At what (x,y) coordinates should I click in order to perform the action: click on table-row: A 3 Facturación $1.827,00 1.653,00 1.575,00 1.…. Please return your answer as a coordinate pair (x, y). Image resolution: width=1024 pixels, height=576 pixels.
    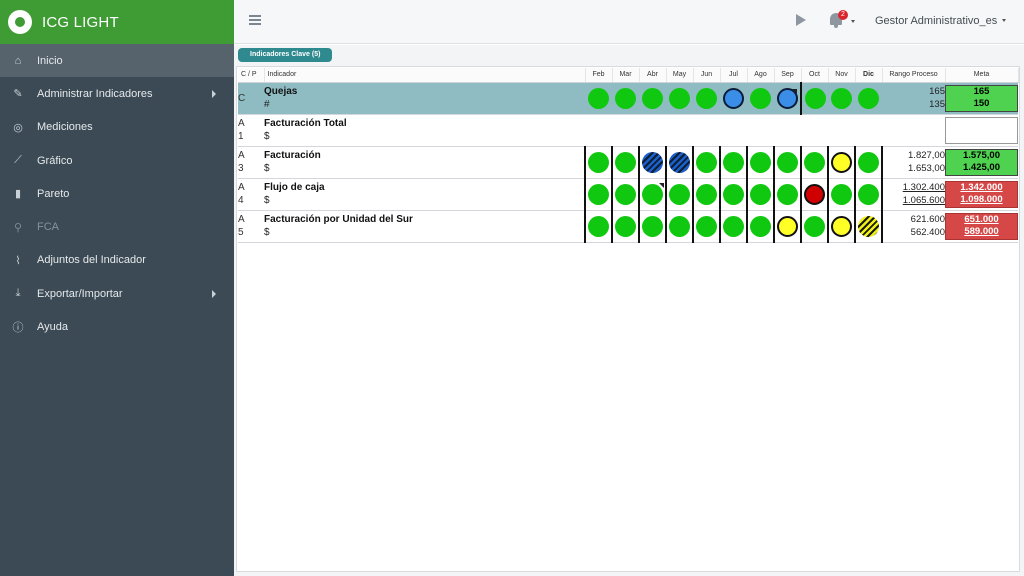
    Looking at the image, I should click on (628, 162).